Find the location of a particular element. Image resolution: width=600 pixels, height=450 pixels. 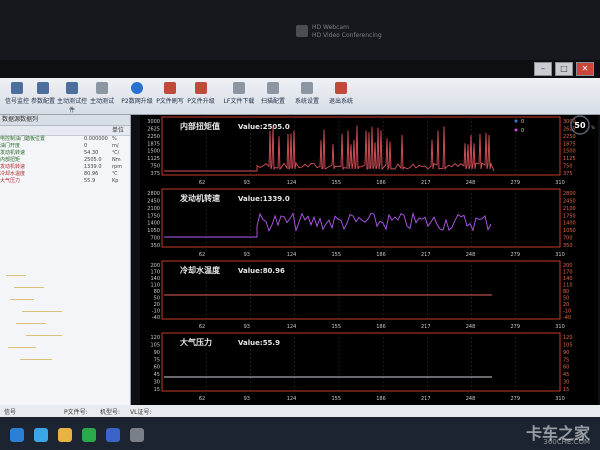

row-unit: Nm is located at coordinates (116, 160).